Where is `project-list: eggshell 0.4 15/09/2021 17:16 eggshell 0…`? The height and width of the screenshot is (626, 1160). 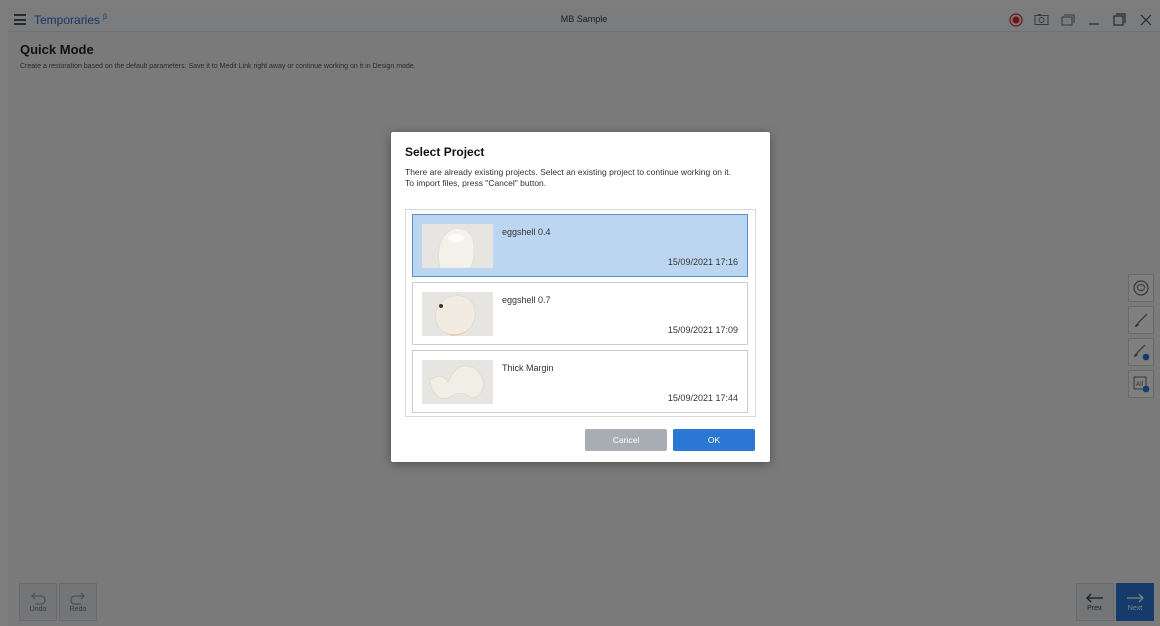
project-list: eggshell 0.4 15/09/2021 17:16 eggshell 0… is located at coordinates (580, 313).